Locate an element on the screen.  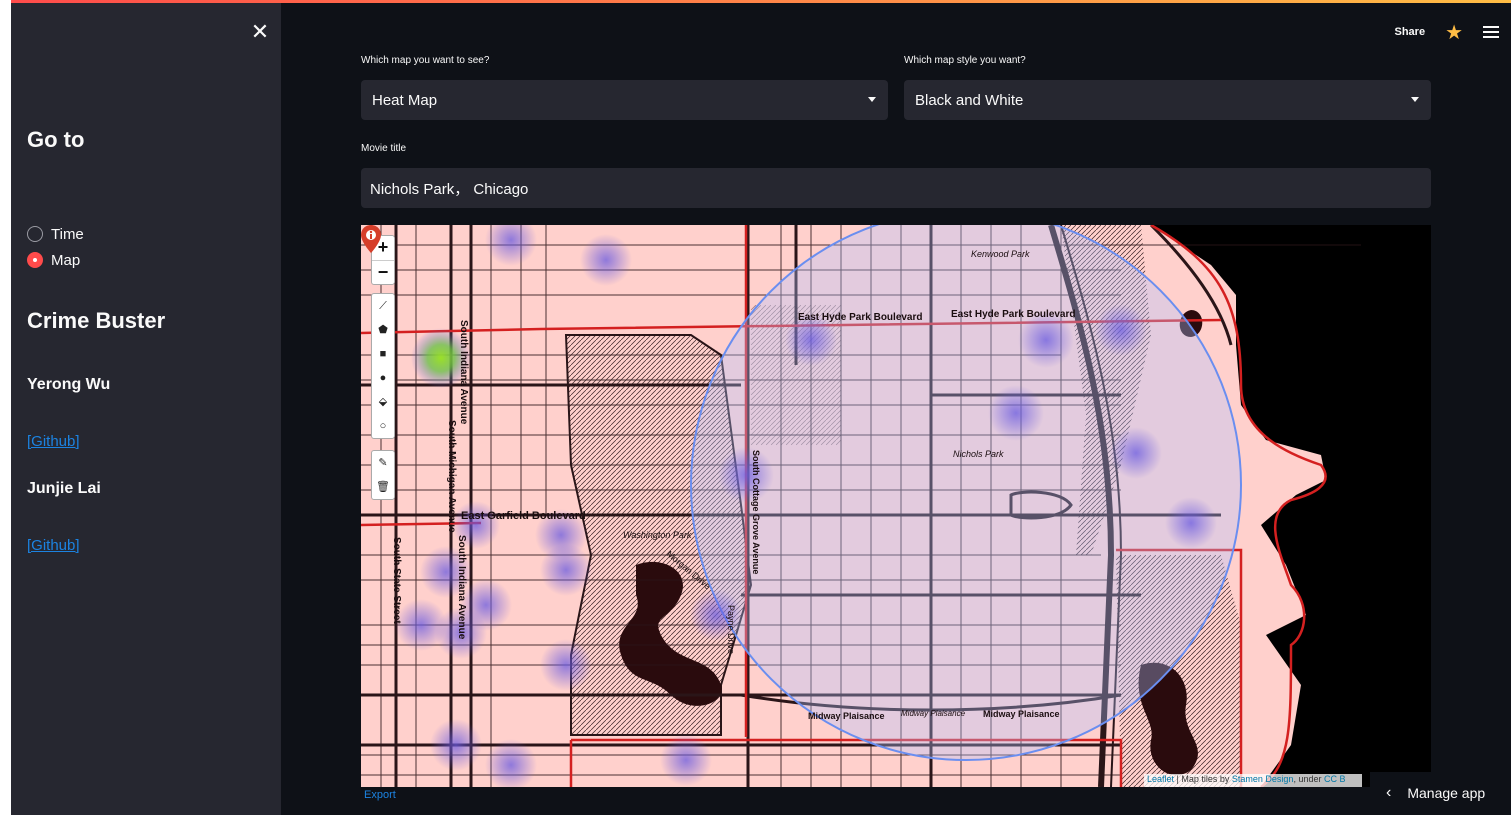
share-button: Share is located at coordinates (1409, 32).